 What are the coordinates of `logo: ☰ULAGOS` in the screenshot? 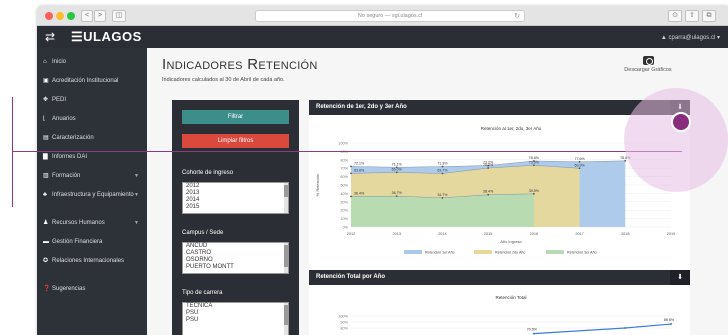 It's located at (106, 37).